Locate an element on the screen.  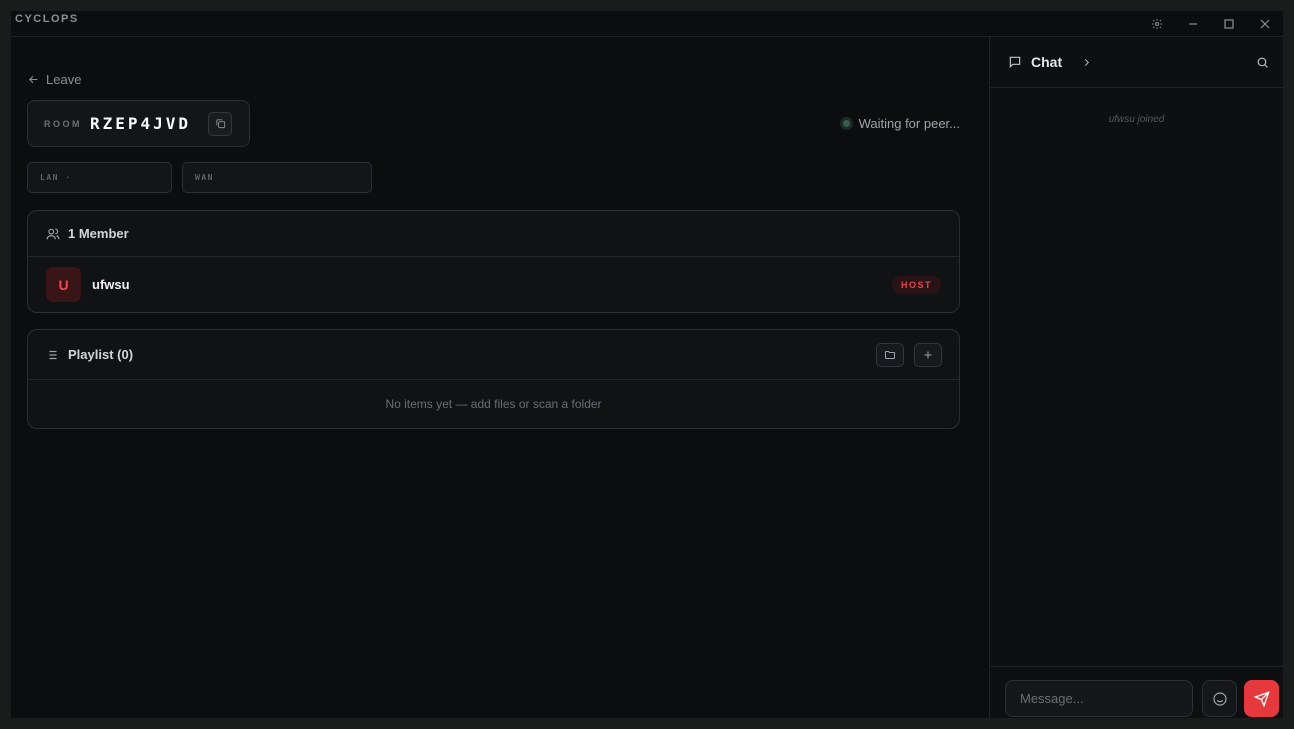
room-code-card: ROOM RZEP4JVD is located at coordinates (138, 123).